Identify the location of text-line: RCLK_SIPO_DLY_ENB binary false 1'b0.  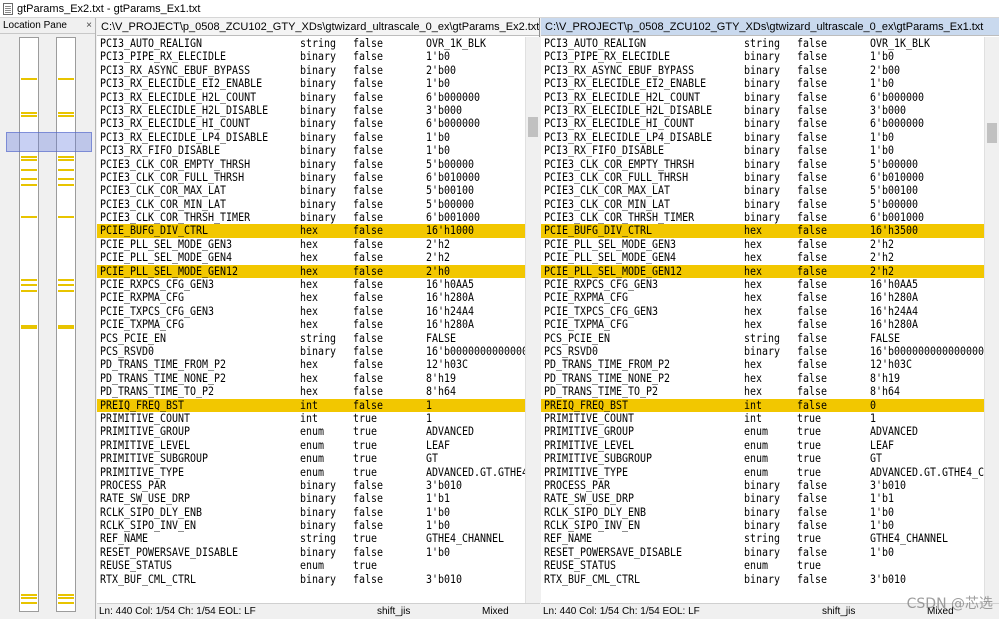
(311, 512).